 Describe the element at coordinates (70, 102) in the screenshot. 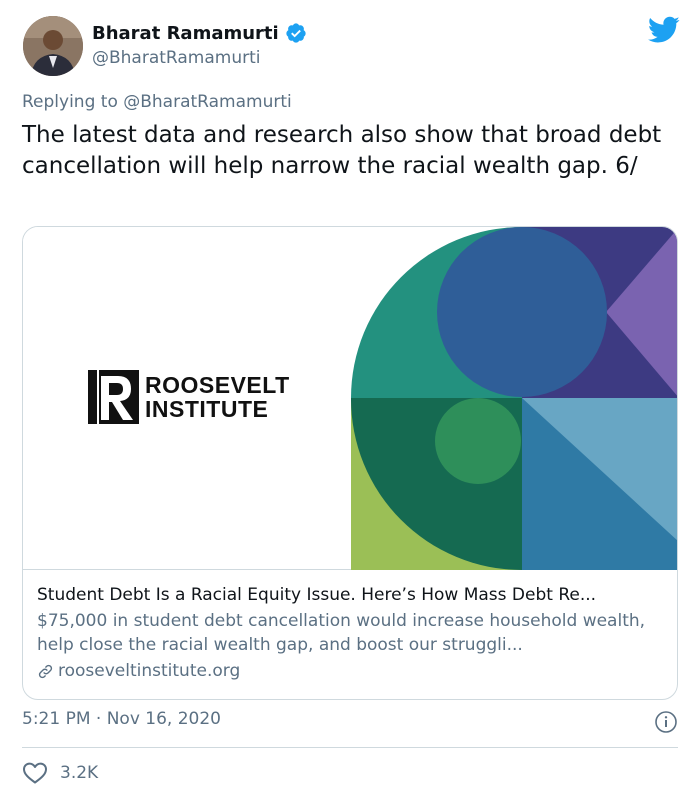

I see `reply-prefix: Replying to` at that location.